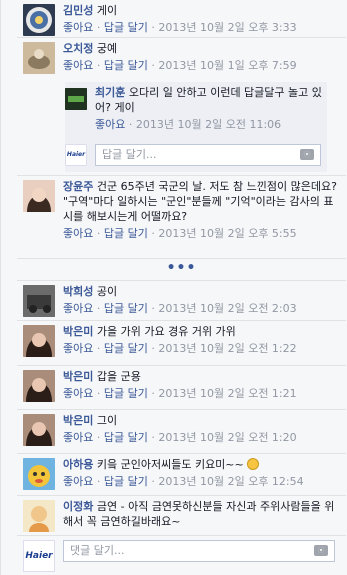  Describe the element at coordinates (118, 376) in the screenshot. I see `comment-text: 갑을 군용` at that location.